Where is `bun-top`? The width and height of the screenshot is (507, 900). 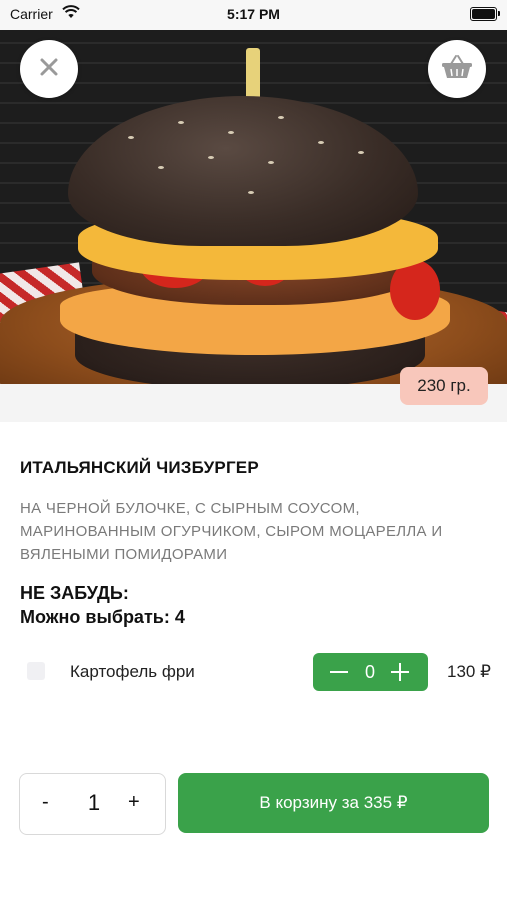
bun-top is located at coordinates (243, 171).